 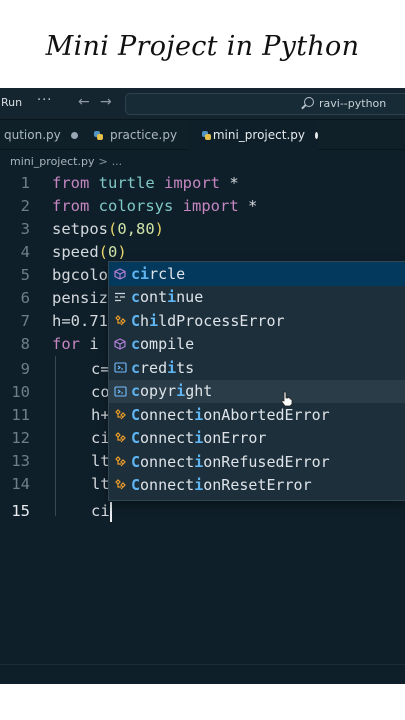 What do you see at coordinates (230, 461) in the screenshot?
I see `suggestion-label: ConnectionRefusedError` at bounding box center [230, 461].